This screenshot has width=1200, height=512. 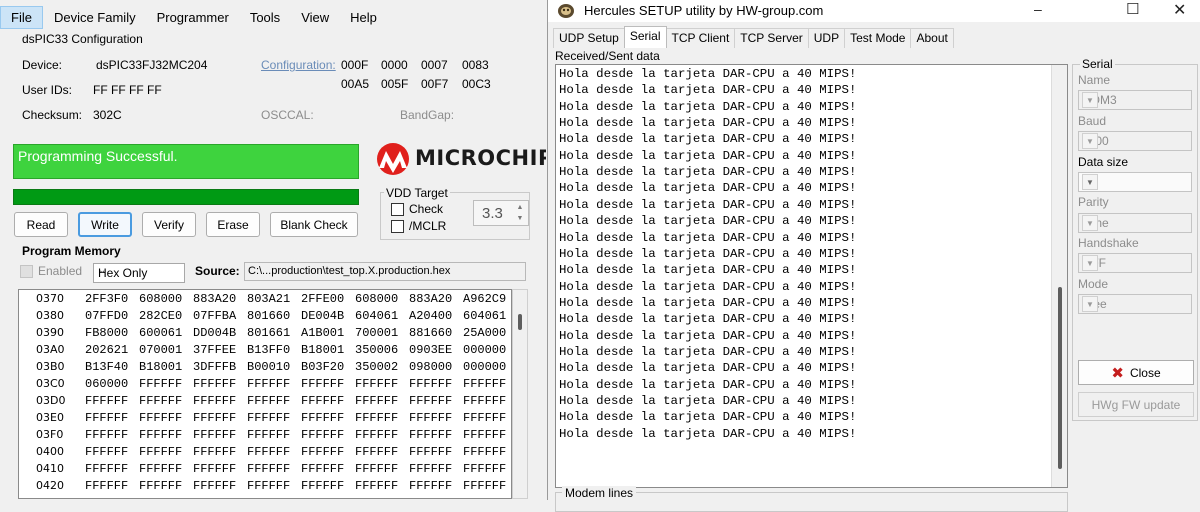 What do you see at coordinates (106, 316) in the screenshot?
I see `memory-cell: 07FFD0` at bounding box center [106, 316].